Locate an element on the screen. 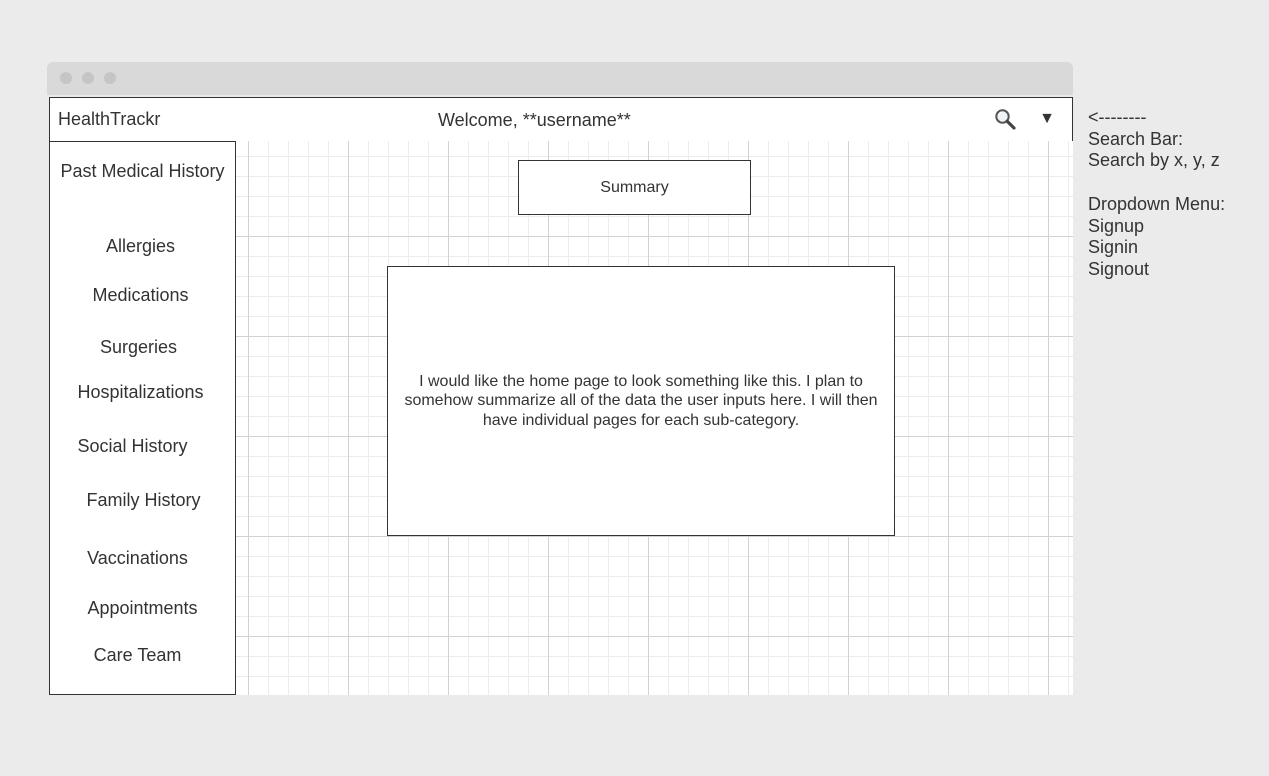 This screenshot has height=776, width=1269. search-icon is located at coordinates (1005, 119).